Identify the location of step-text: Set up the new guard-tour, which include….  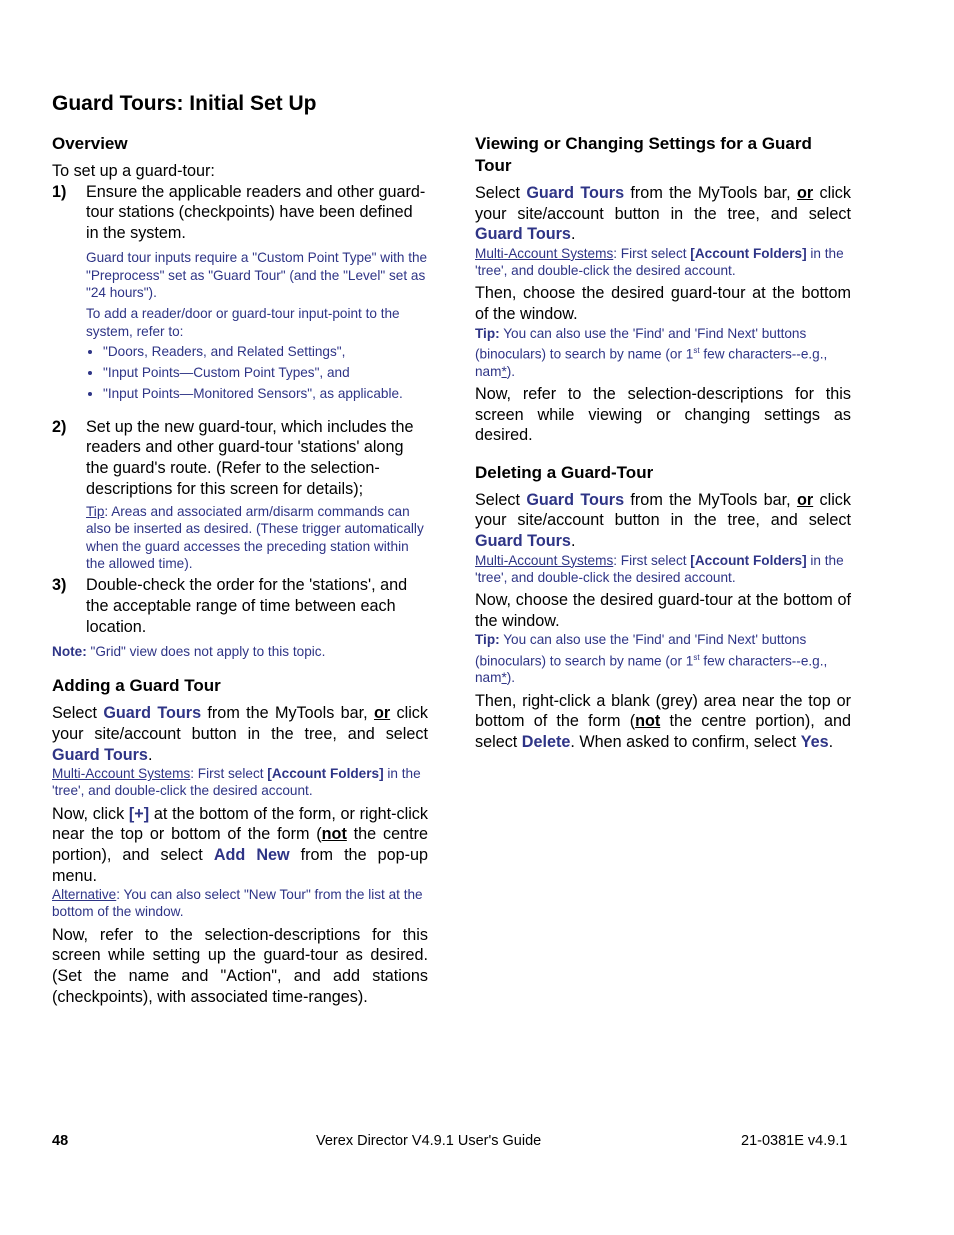
(250, 457).